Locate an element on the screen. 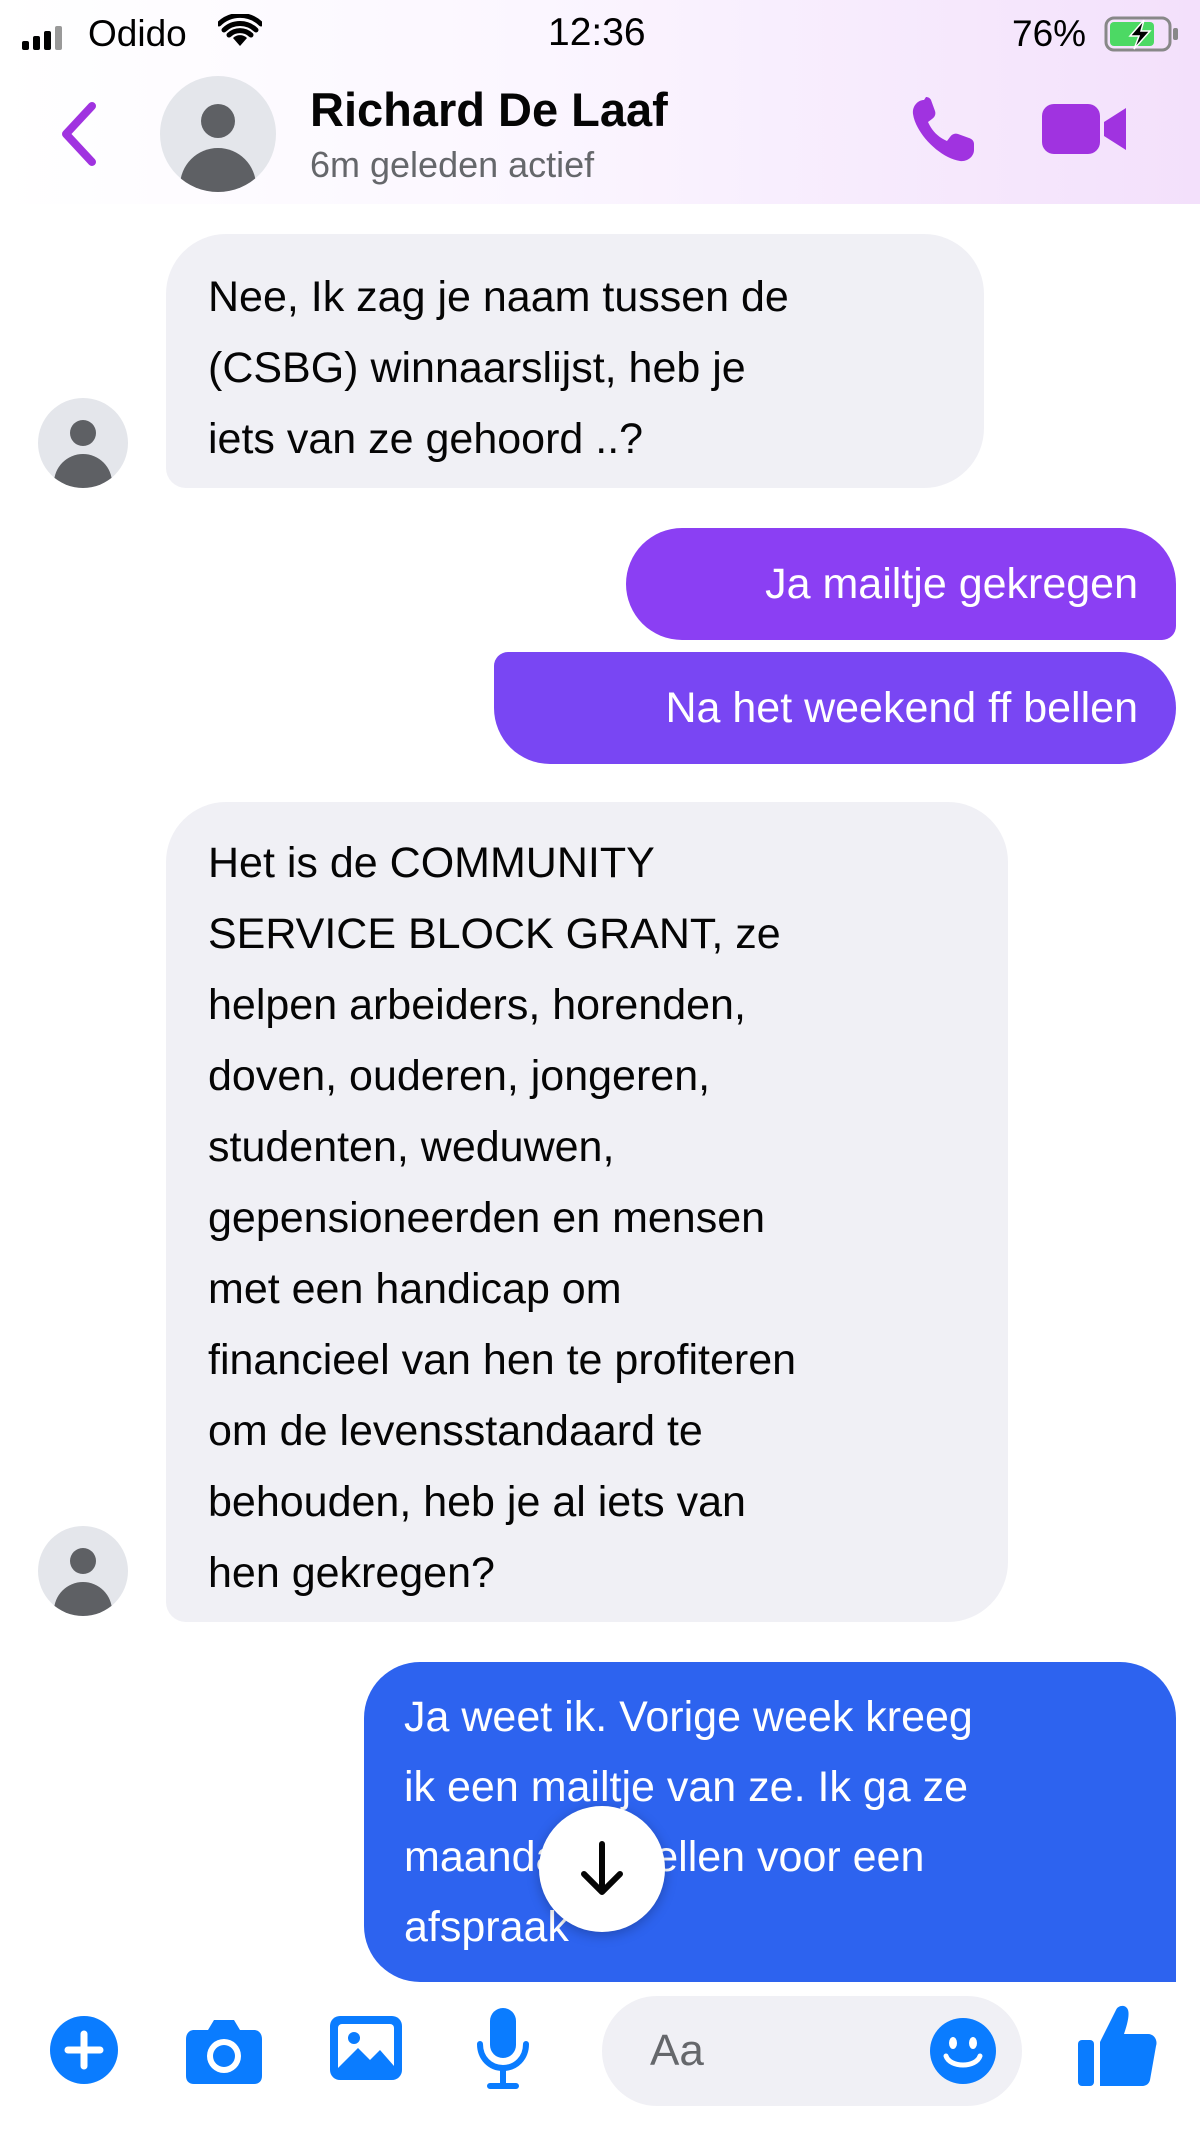 The image size is (1200, 2134). status-bar: Odido 12:36 76% is located at coordinates (600, 33).